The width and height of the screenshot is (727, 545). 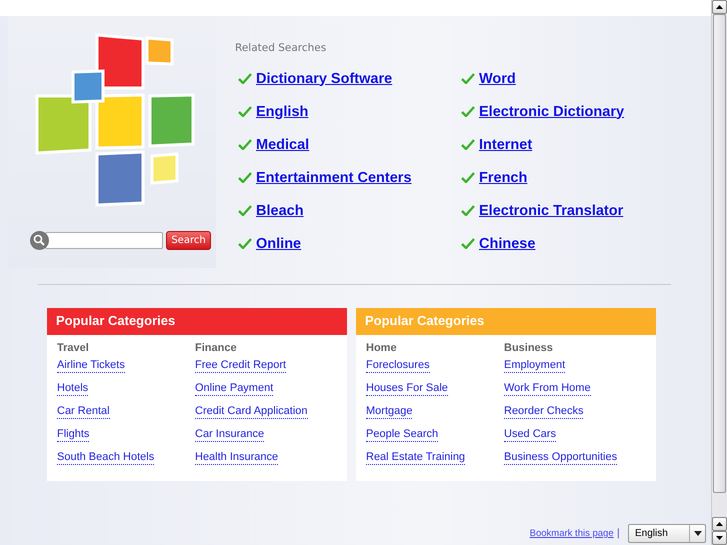 What do you see at coordinates (551, 210) in the screenshot?
I see `related-search-link: Electronic Translator` at bounding box center [551, 210].